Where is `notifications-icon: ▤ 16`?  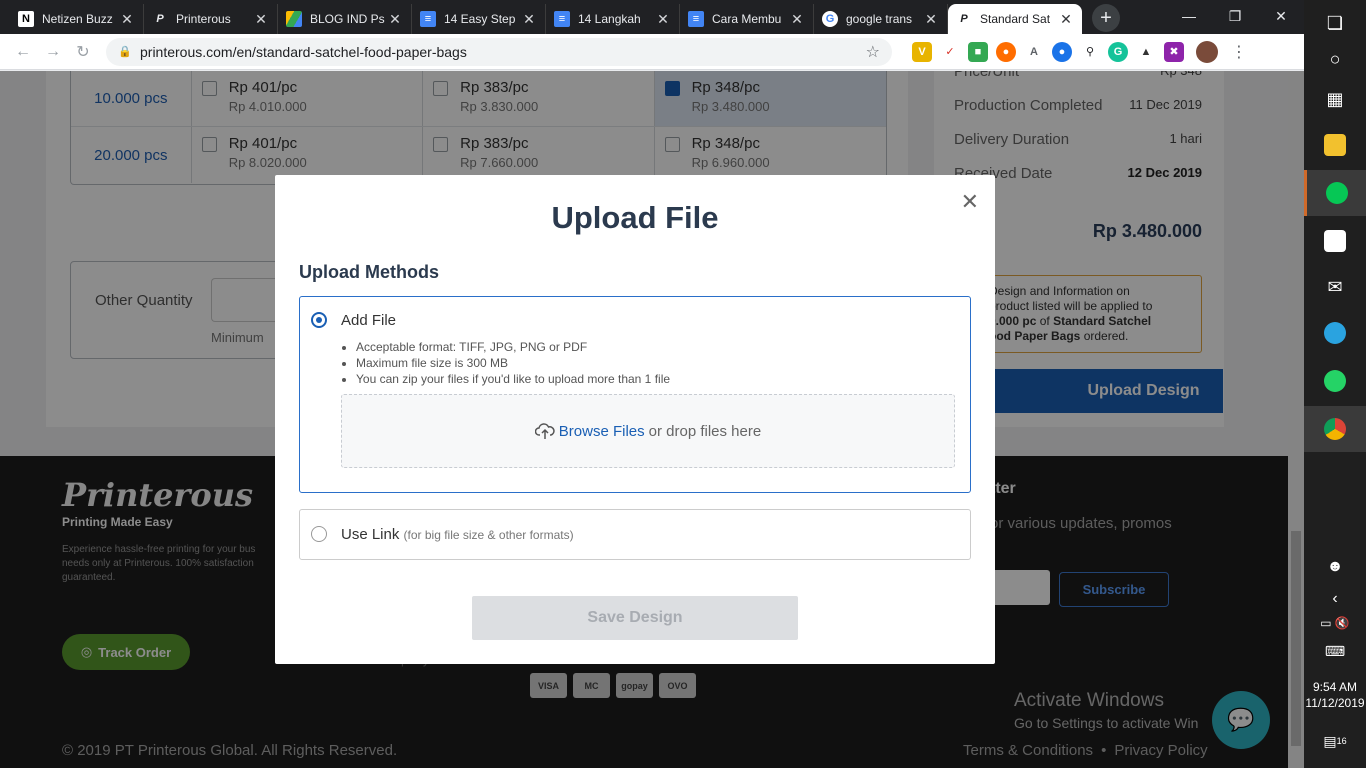
notifications-icon: ▤ 16 is located at coordinates (1335, 741).